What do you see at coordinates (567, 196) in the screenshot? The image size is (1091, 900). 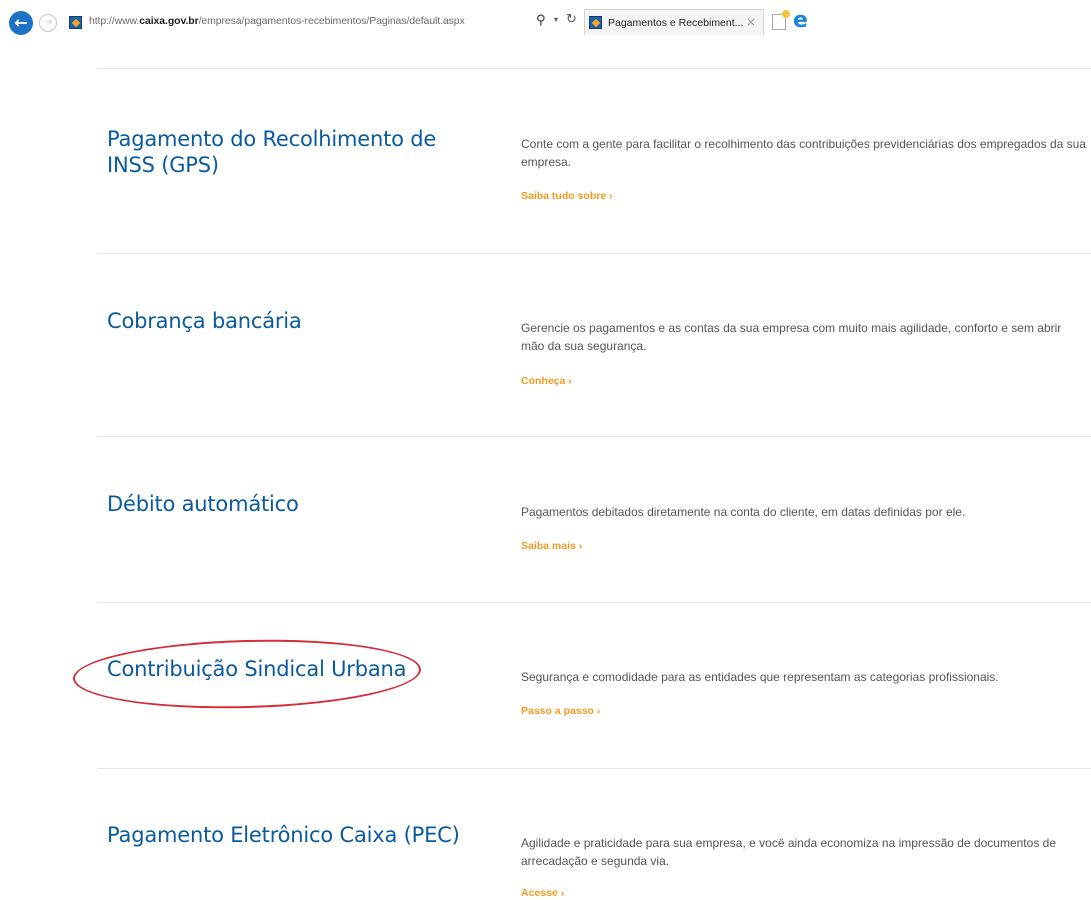 I see `saiba-tudo-sobre-link: Saiba tudo sobre ›` at bounding box center [567, 196].